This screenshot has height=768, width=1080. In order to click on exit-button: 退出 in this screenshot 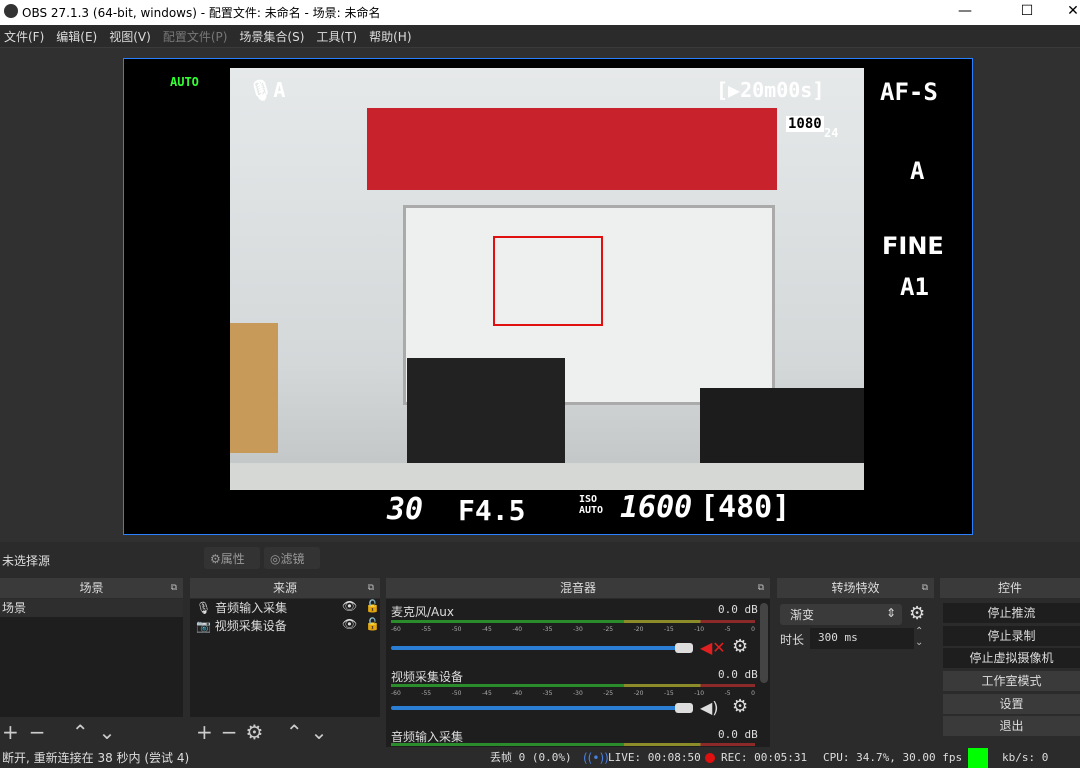, I will do `click(1011, 726)`.